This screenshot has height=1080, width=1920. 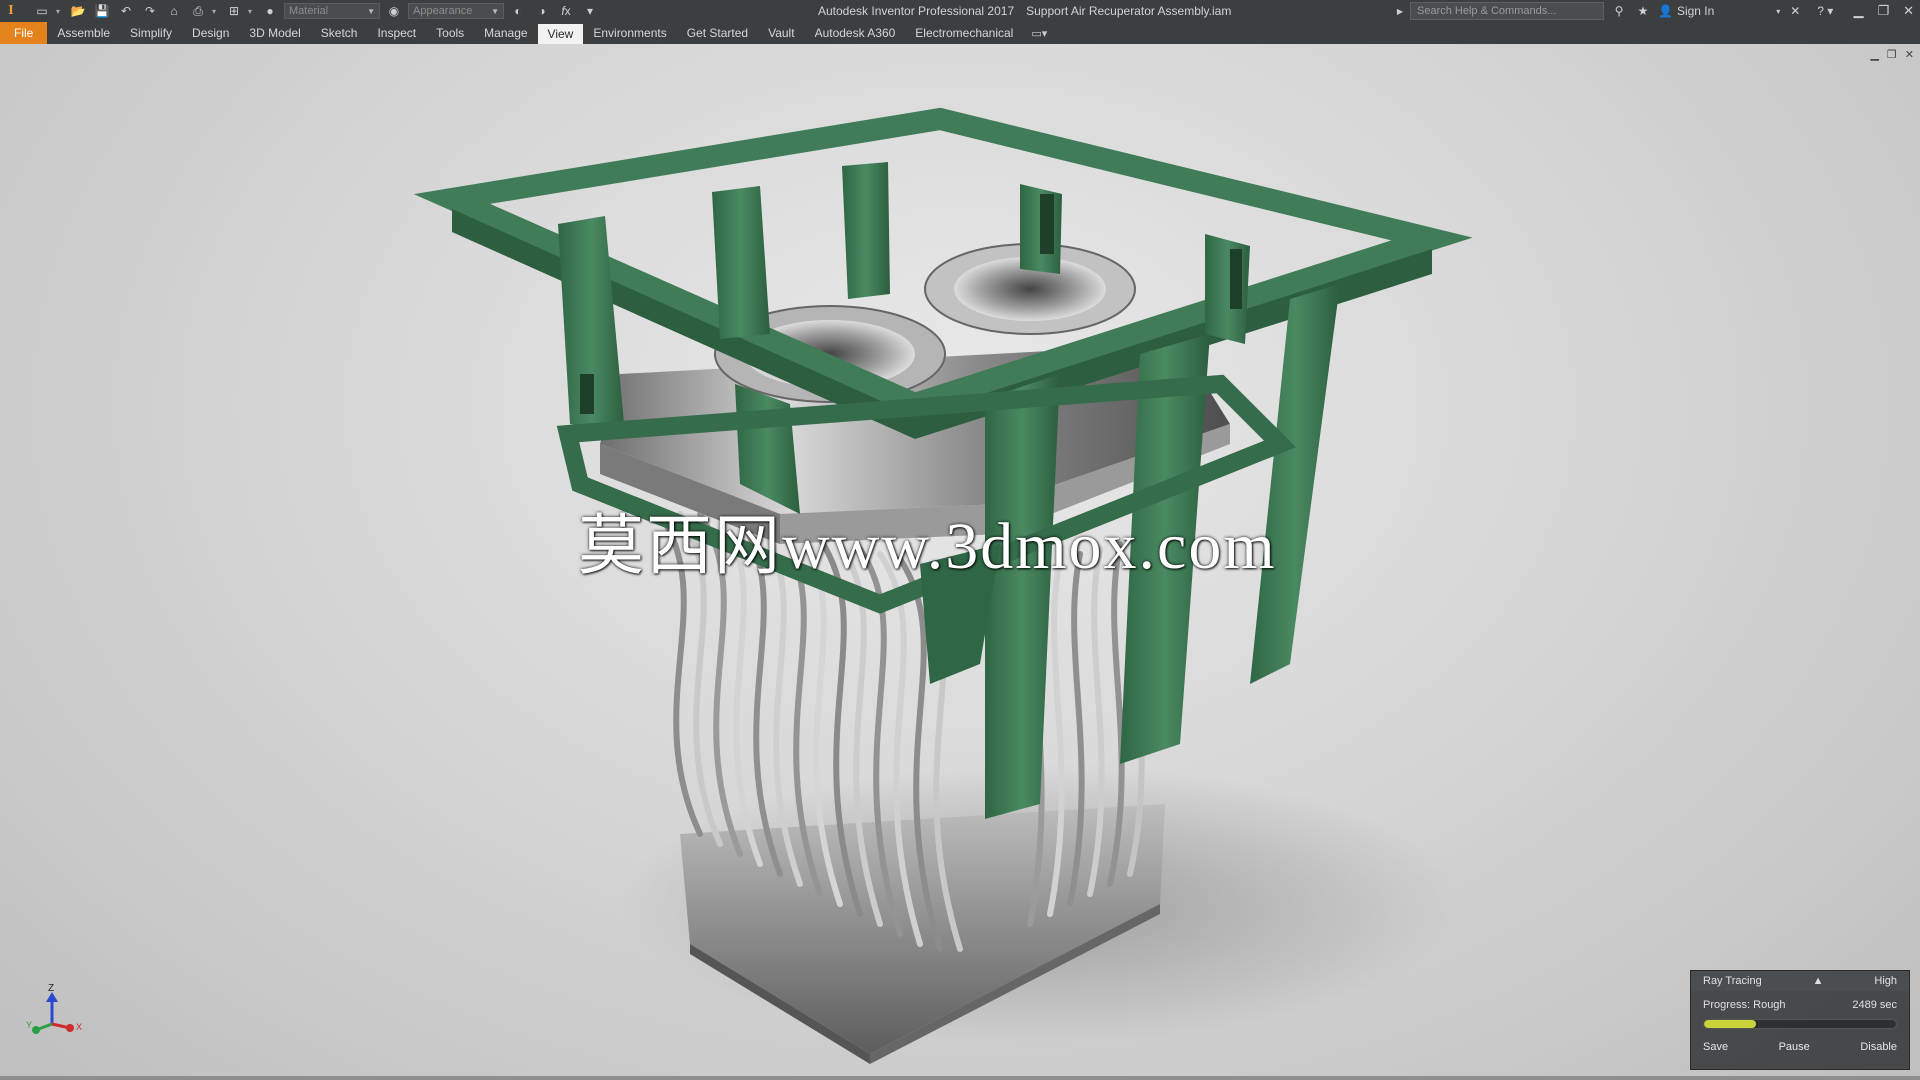 I want to click on pause-button: Pause, so click(x=1794, y=1047).